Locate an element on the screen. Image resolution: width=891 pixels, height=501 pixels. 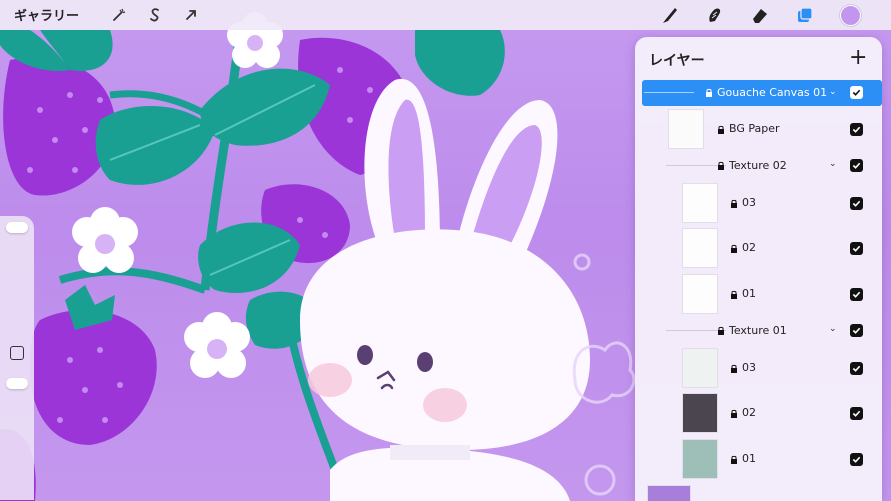
gallery-button: ギャラリー is located at coordinates (46, 14).